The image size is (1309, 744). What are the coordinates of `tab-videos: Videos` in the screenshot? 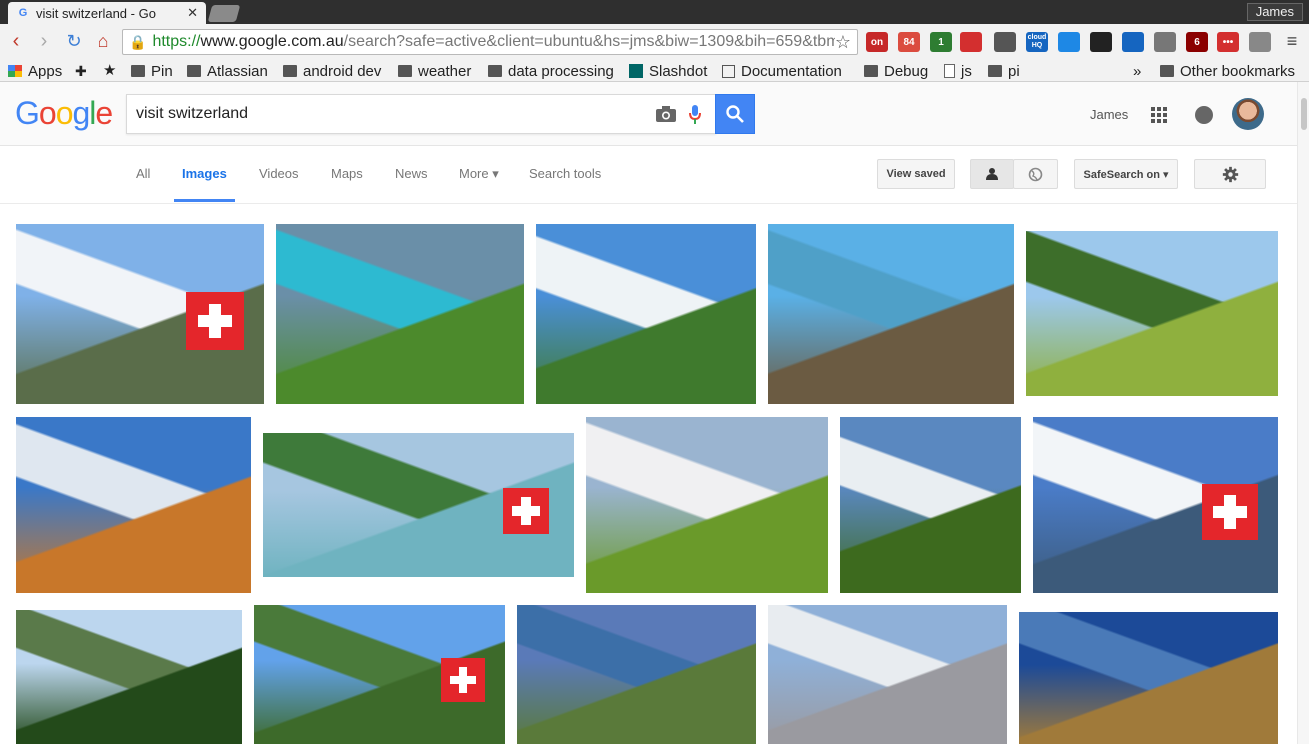 It's located at (279, 173).